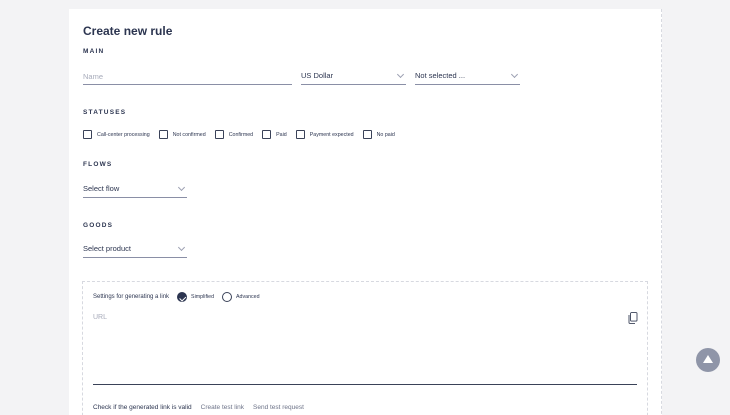 Image resolution: width=730 pixels, height=415 pixels. Describe the element at coordinates (353, 77) in the screenshot. I see `currency-select: US Dollar` at that location.